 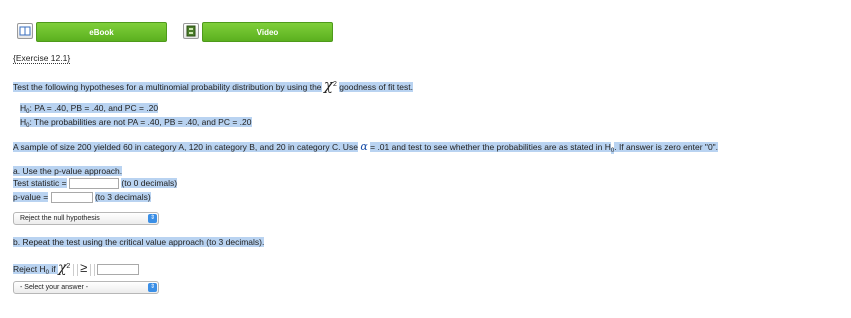 I want to click on pvalue-label: p-value =, so click(x=31, y=197).